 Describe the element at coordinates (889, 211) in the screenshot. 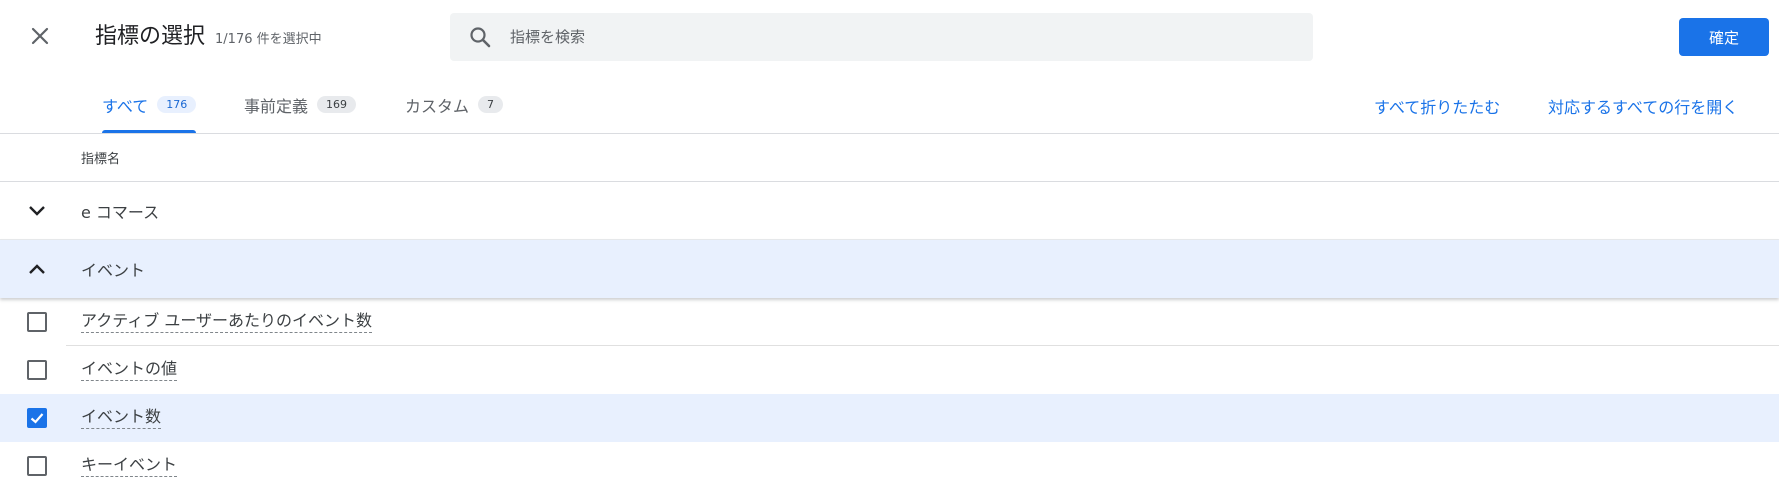

I see `group-row-ecommerce: e コマース` at that location.